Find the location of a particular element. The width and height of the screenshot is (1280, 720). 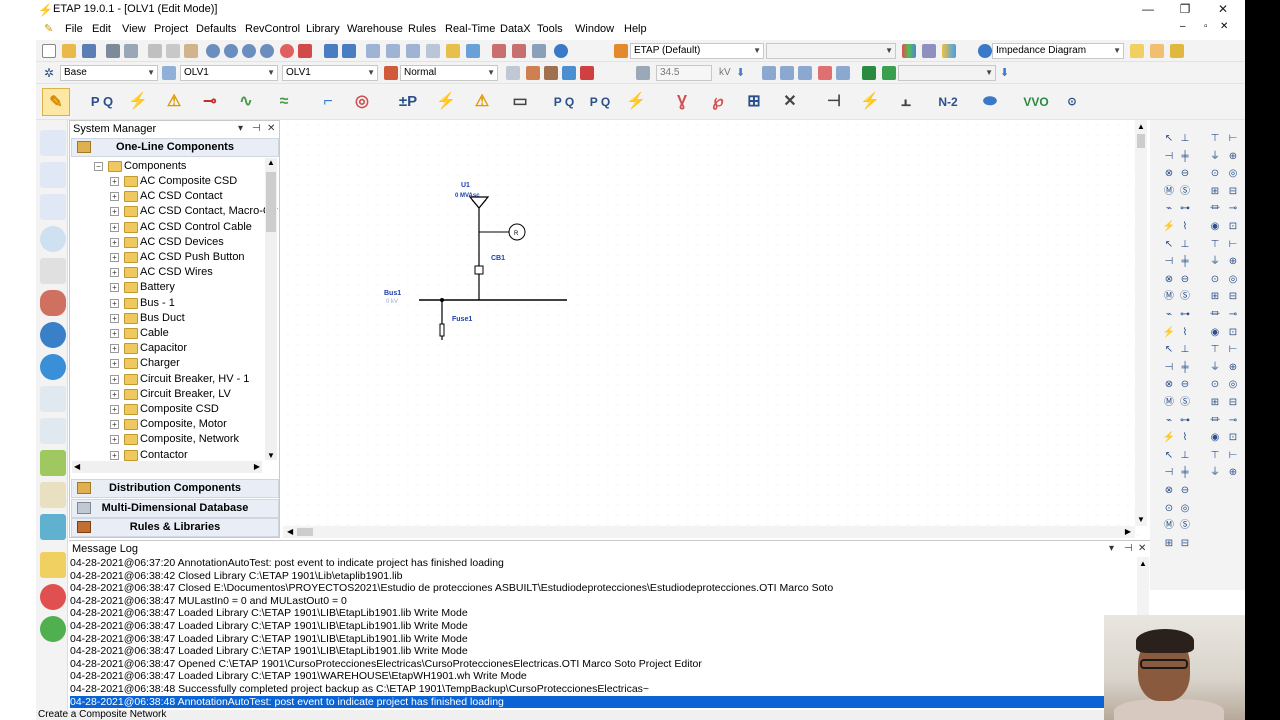

menu-window: Window is located at coordinates (594, 29).